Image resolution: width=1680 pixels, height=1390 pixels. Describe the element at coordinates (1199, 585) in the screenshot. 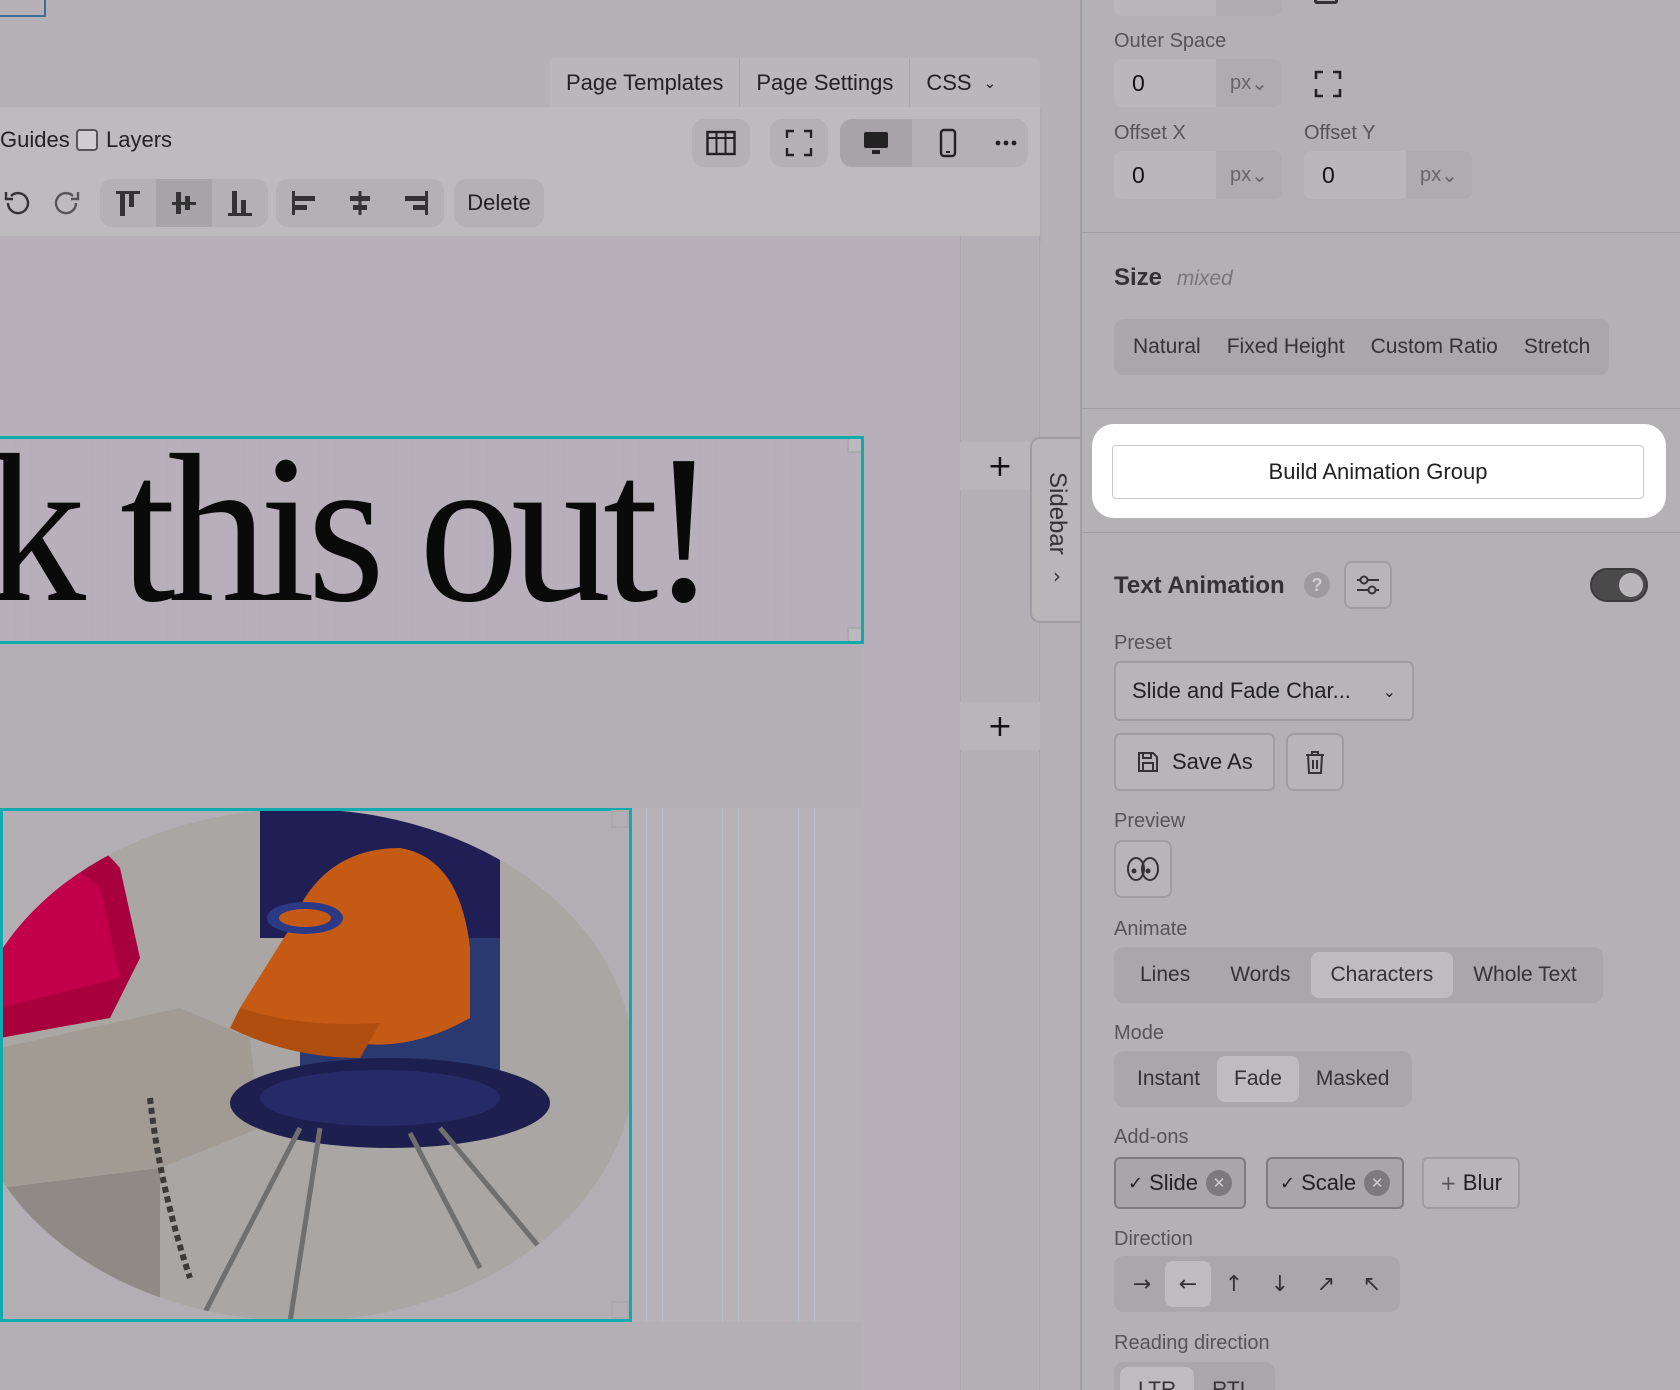

I see `text-animation-title: Text Animation` at that location.